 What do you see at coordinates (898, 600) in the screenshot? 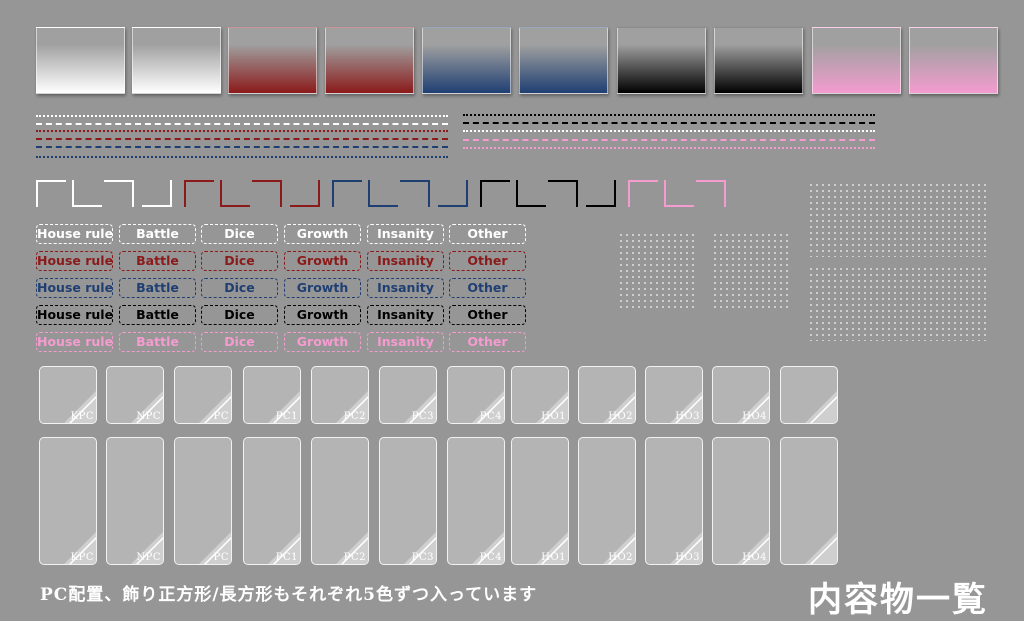
I see `page-title: 内容物一覧` at bounding box center [898, 600].